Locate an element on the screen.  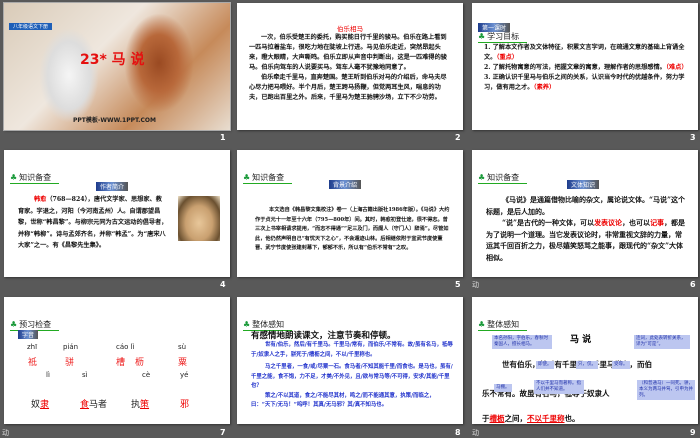
text: ，也可以 is located at coordinates (636, 222).